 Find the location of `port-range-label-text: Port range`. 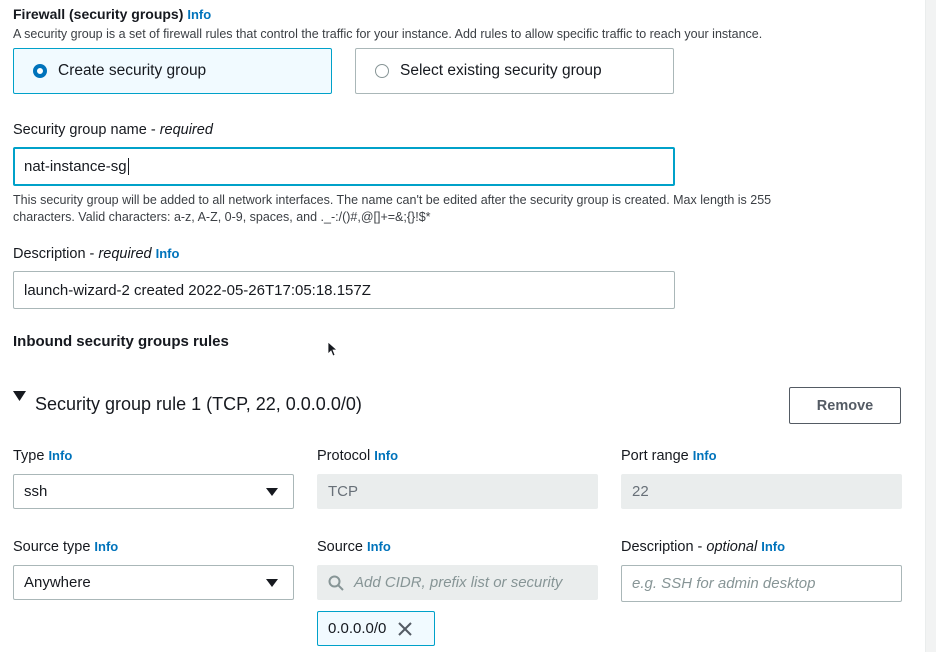

port-range-label-text: Port range is located at coordinates (655, 456).